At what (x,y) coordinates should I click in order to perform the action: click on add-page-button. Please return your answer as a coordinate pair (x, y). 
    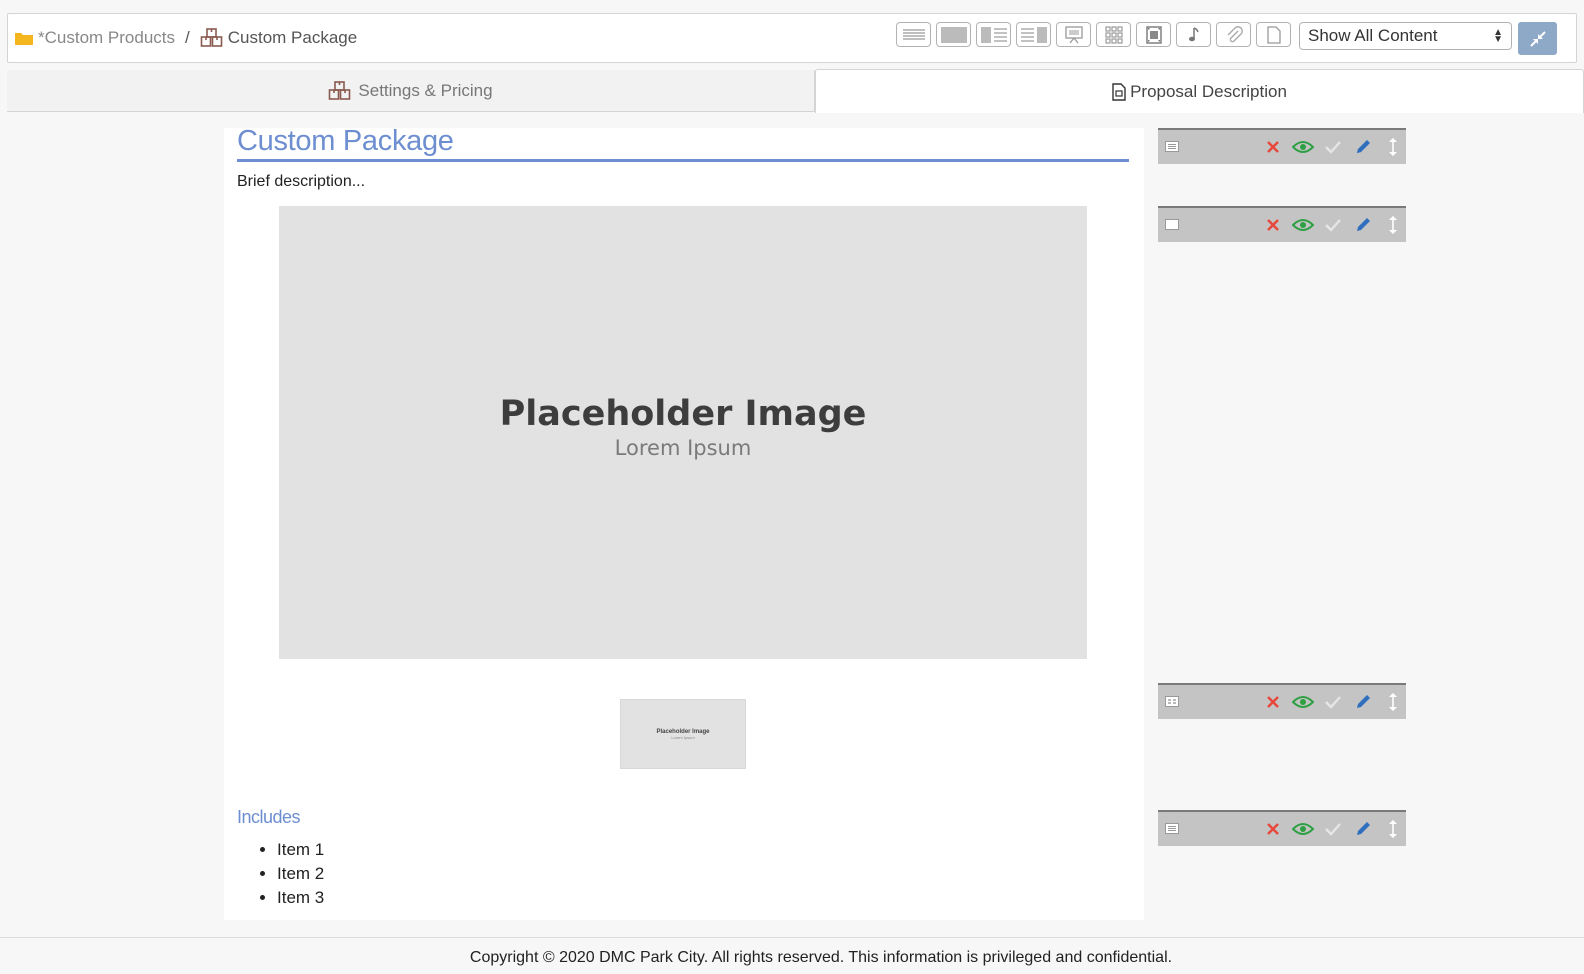
    Looking at the image, I should click on (1273, 34).